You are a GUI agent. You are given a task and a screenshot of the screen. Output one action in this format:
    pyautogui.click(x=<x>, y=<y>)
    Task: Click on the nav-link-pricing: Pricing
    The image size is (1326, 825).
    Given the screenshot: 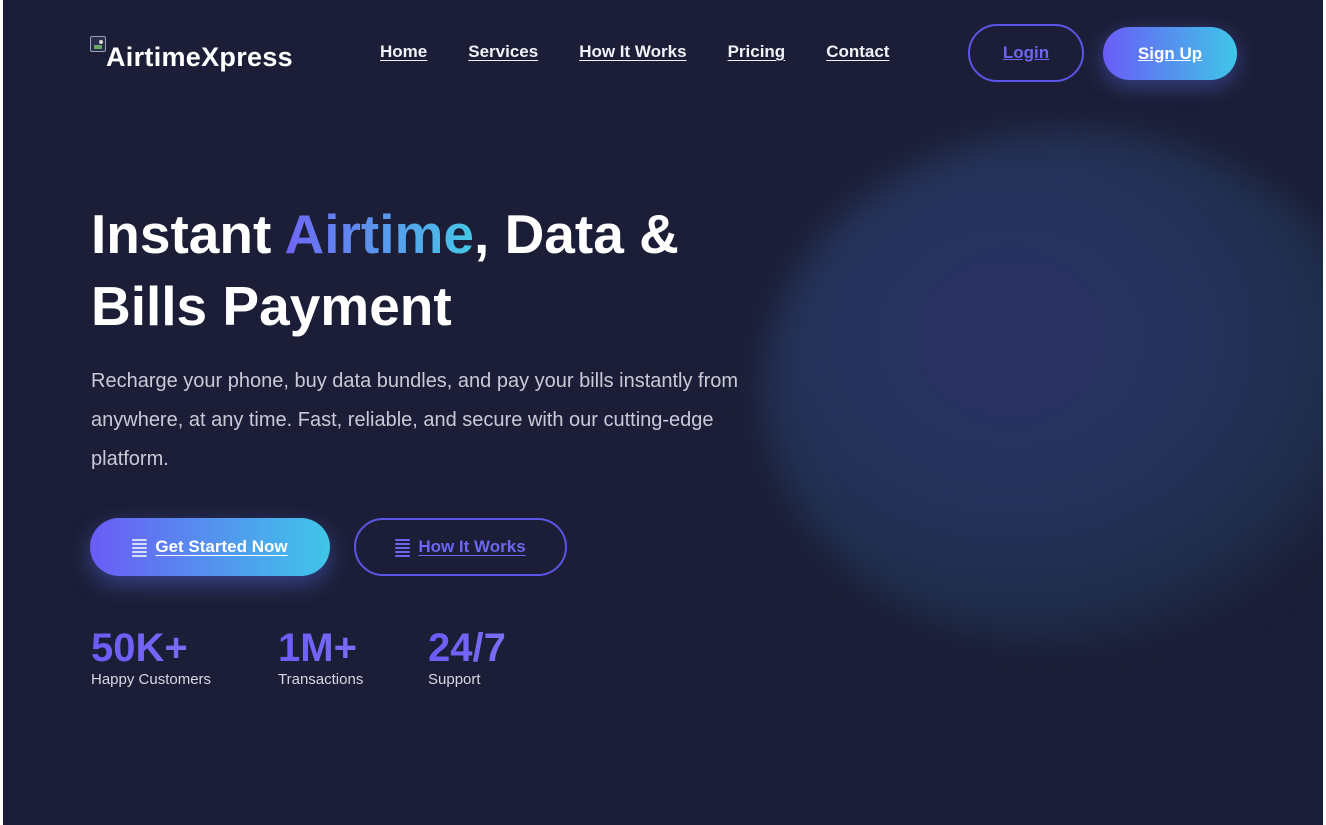 What is the action you would take?
    pyautogui.click(x=757, y=52)
    